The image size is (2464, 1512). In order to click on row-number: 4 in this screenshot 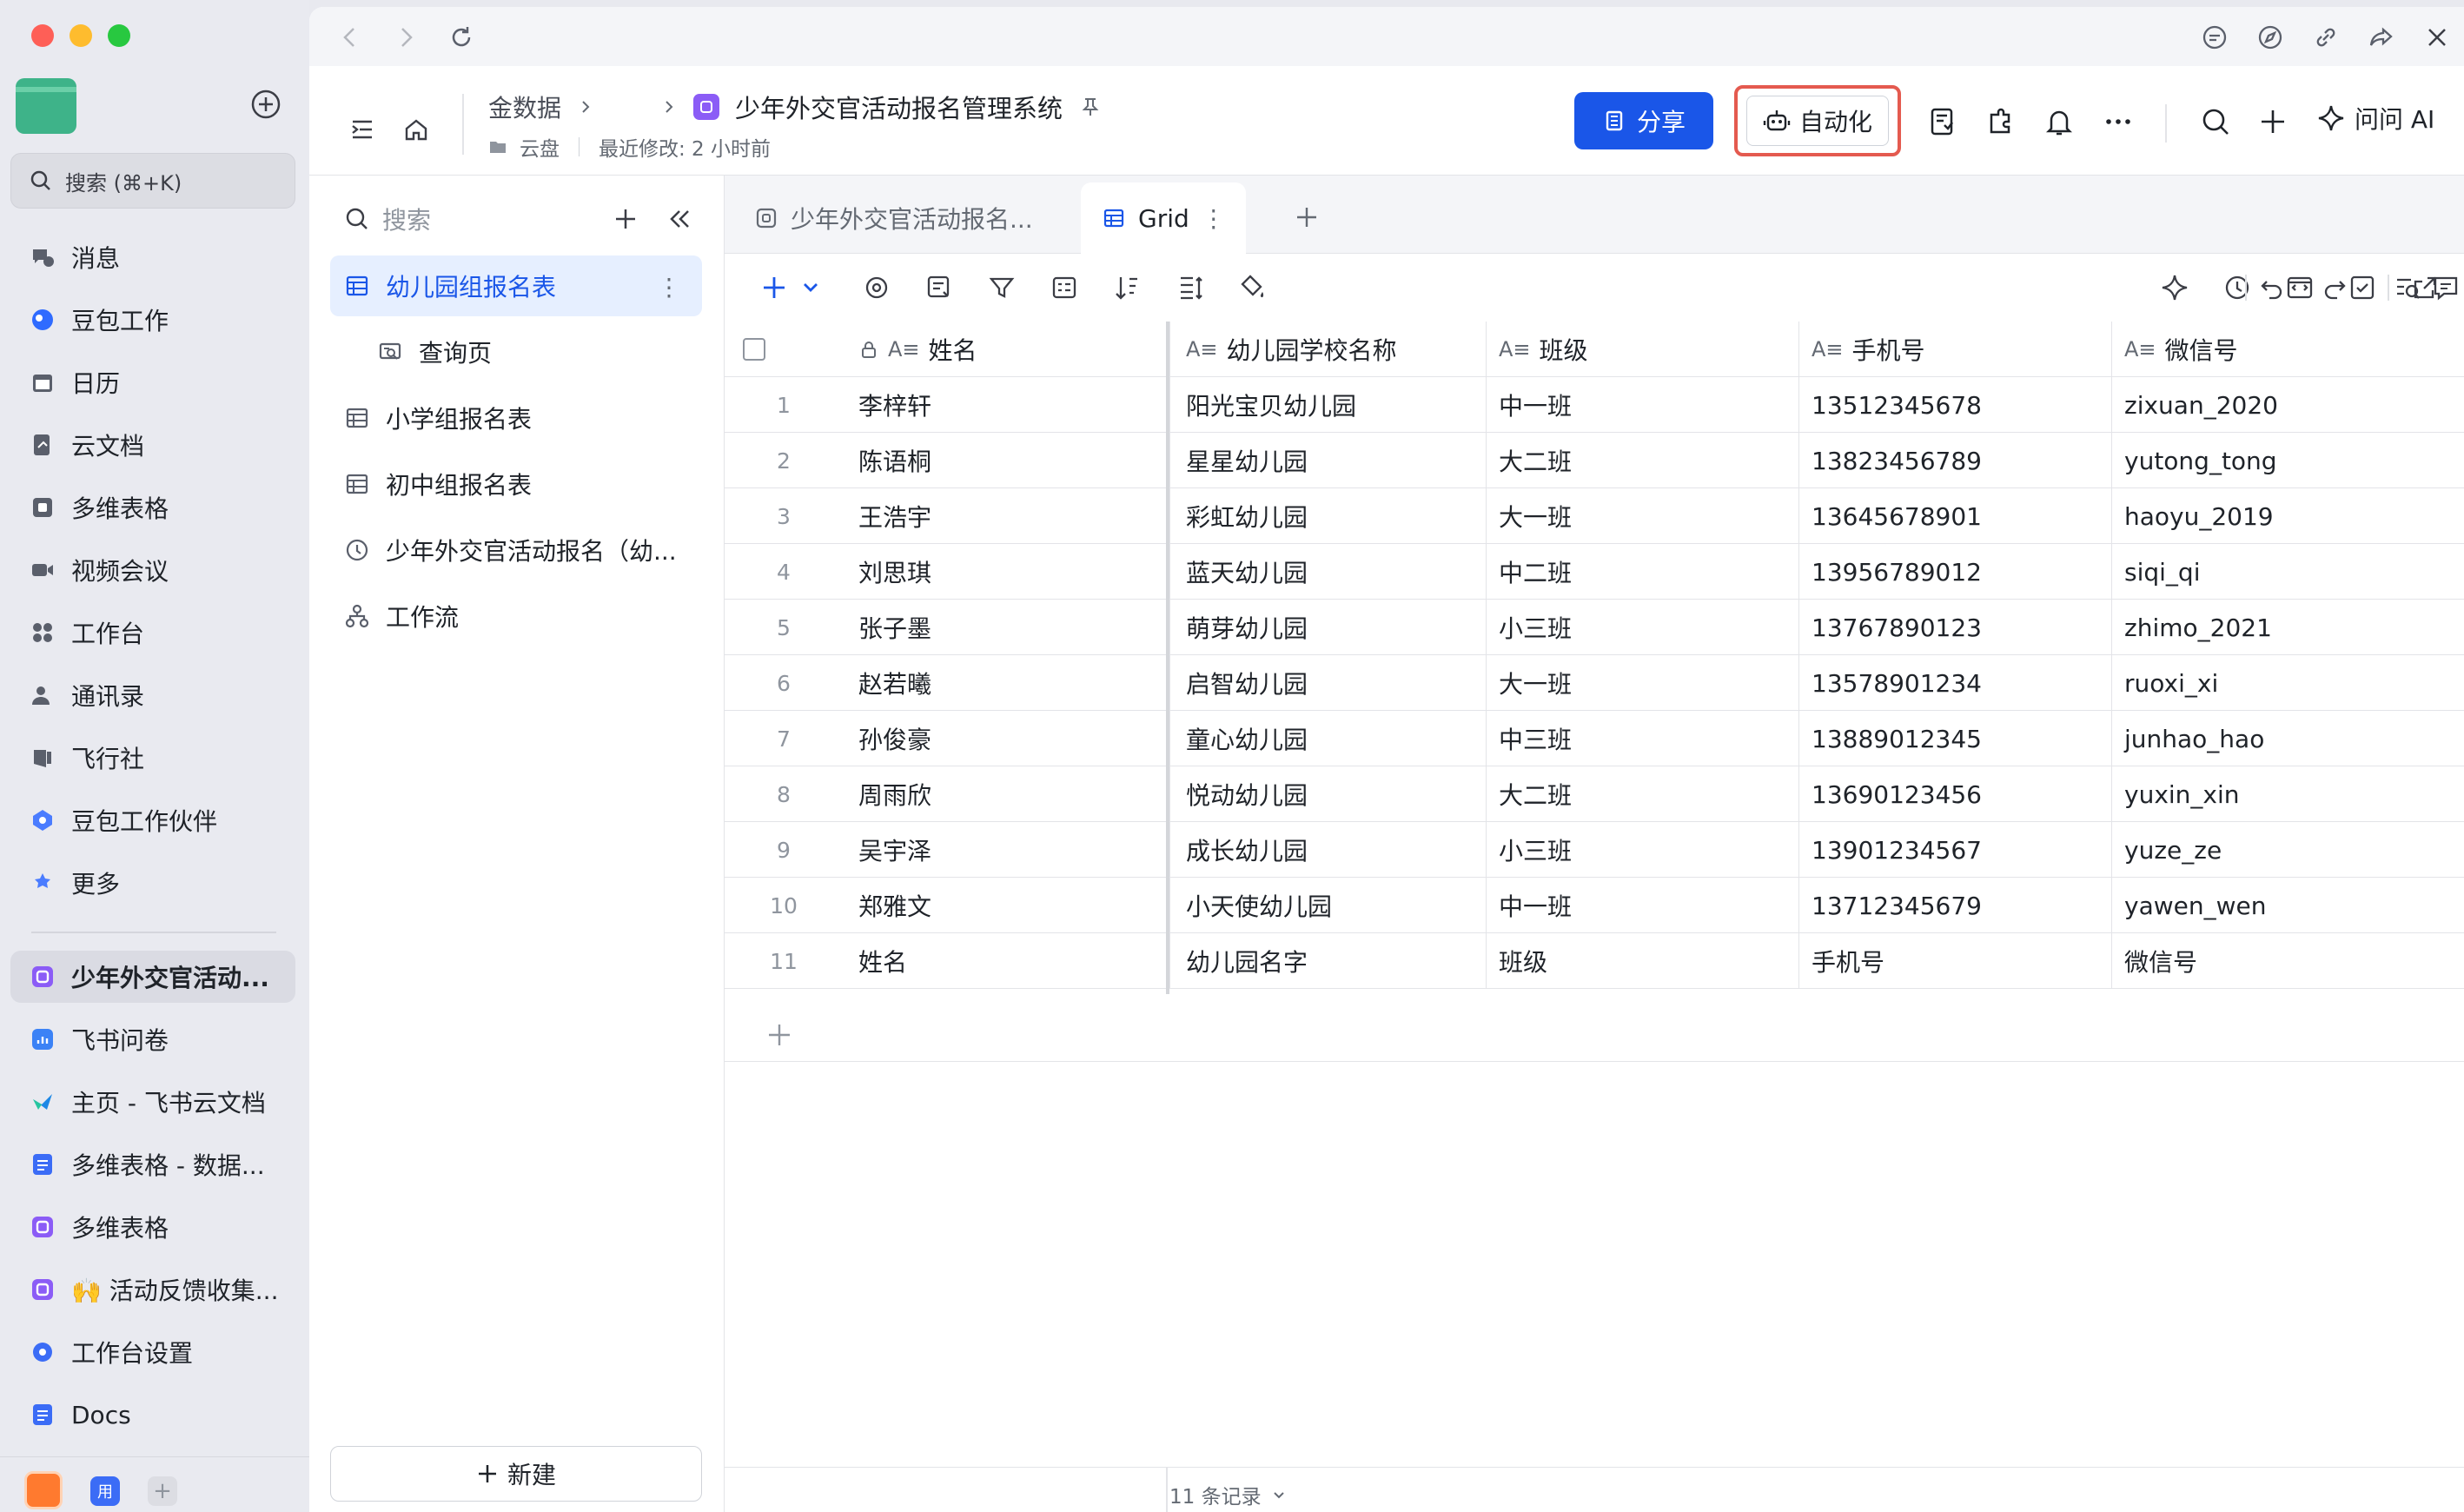, I will do `click(784, 572)`.